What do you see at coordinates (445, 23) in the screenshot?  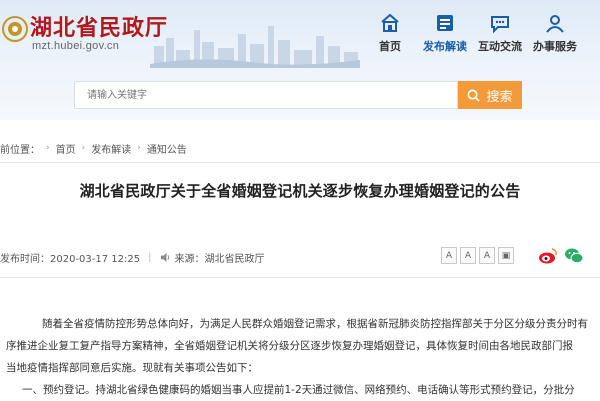 I see `publish-icon` at bounding box center [445, 23].